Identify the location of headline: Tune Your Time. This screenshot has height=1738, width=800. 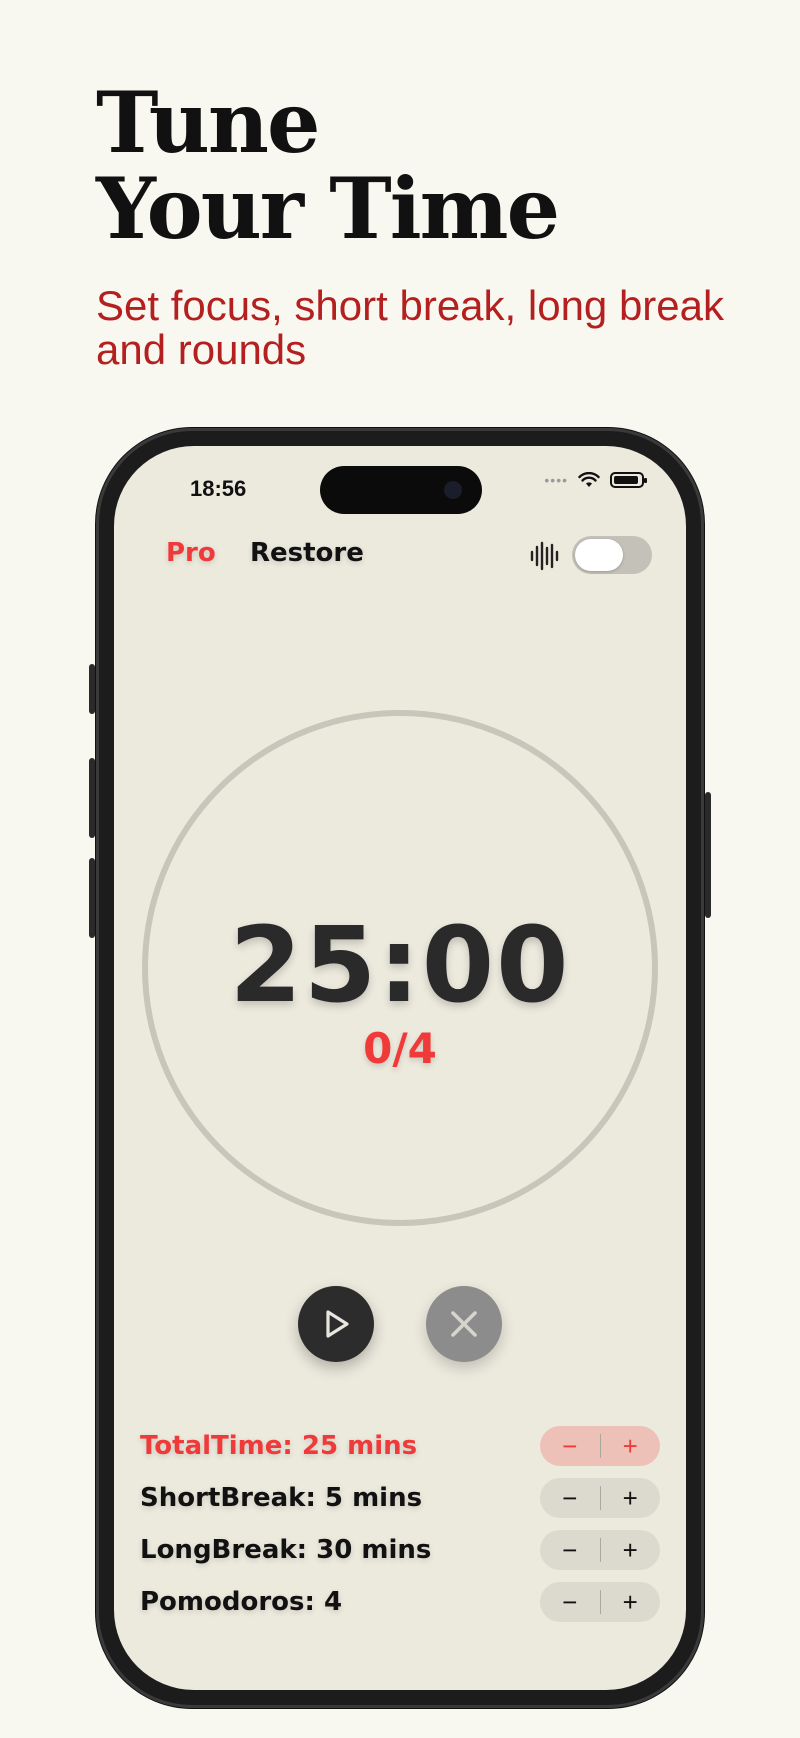
(328, 165).